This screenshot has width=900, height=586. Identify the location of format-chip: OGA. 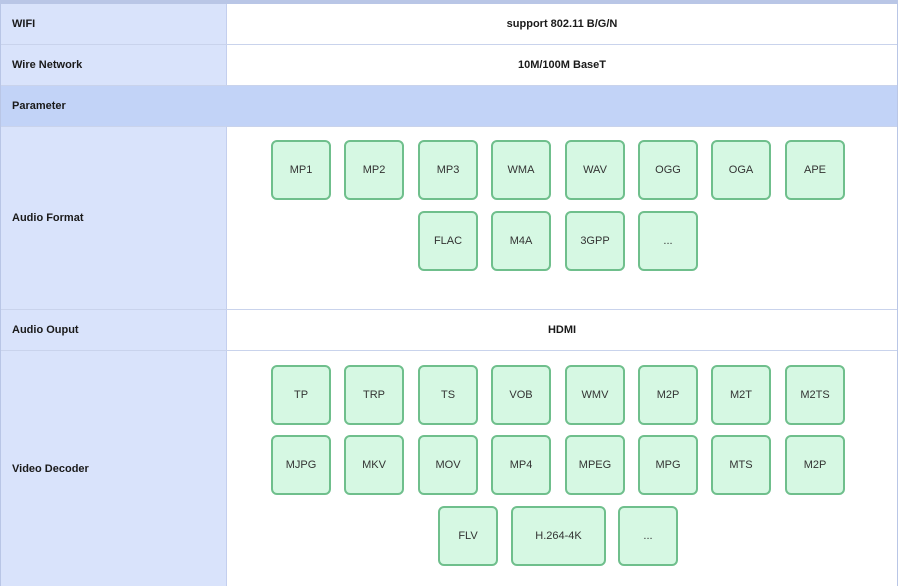
(741, 170).